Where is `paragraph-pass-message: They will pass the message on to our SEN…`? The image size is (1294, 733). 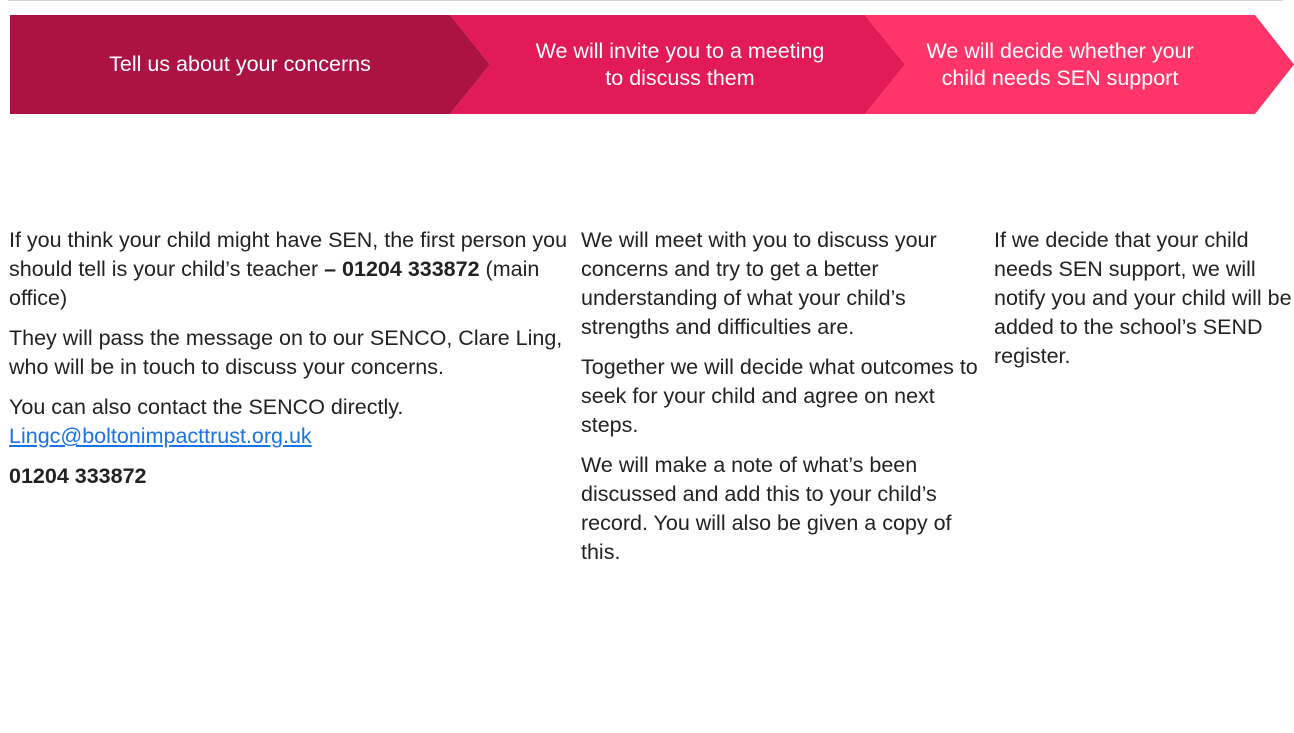
paragraph-pass-message: They will pass the message on to our SEN… is located at coordinates (286, 352).